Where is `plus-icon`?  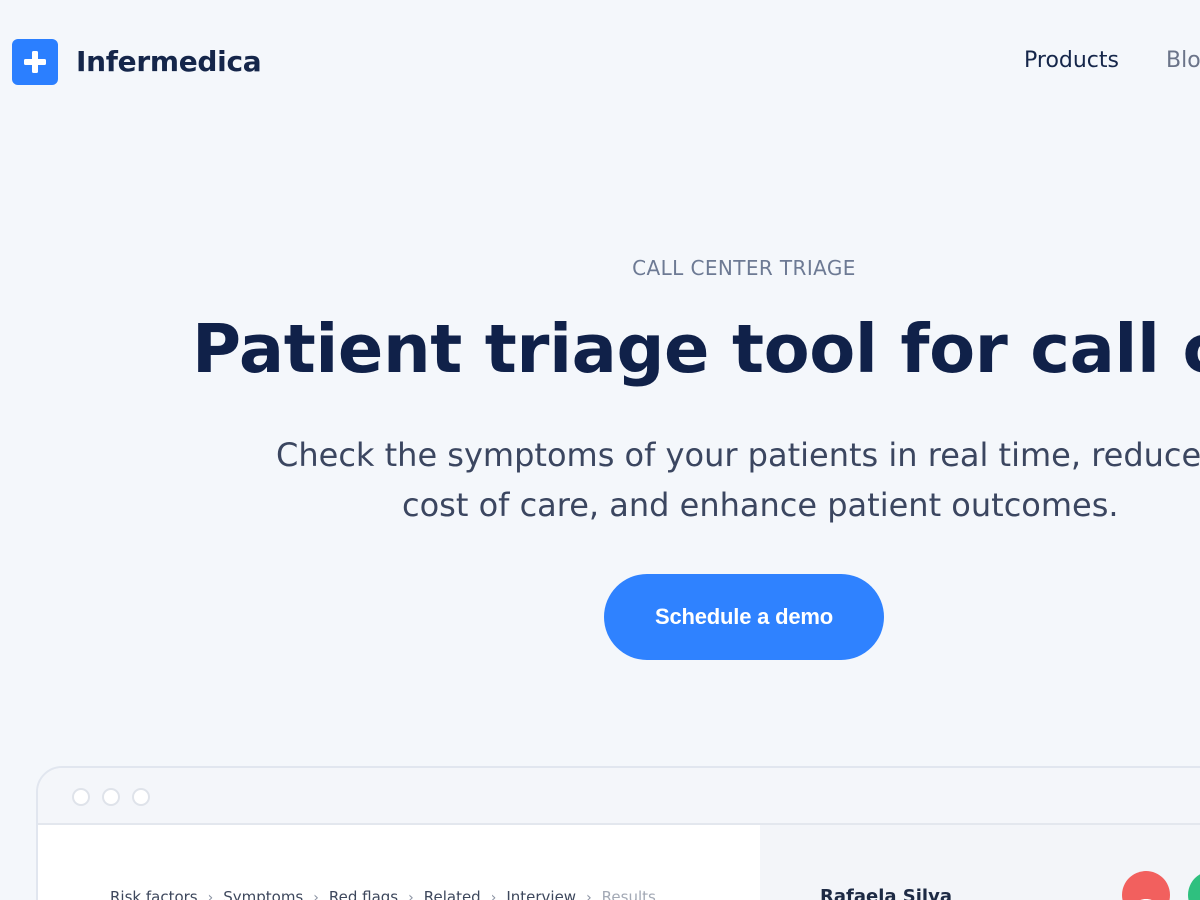 plus-icon is located at coordinates (35, 62).